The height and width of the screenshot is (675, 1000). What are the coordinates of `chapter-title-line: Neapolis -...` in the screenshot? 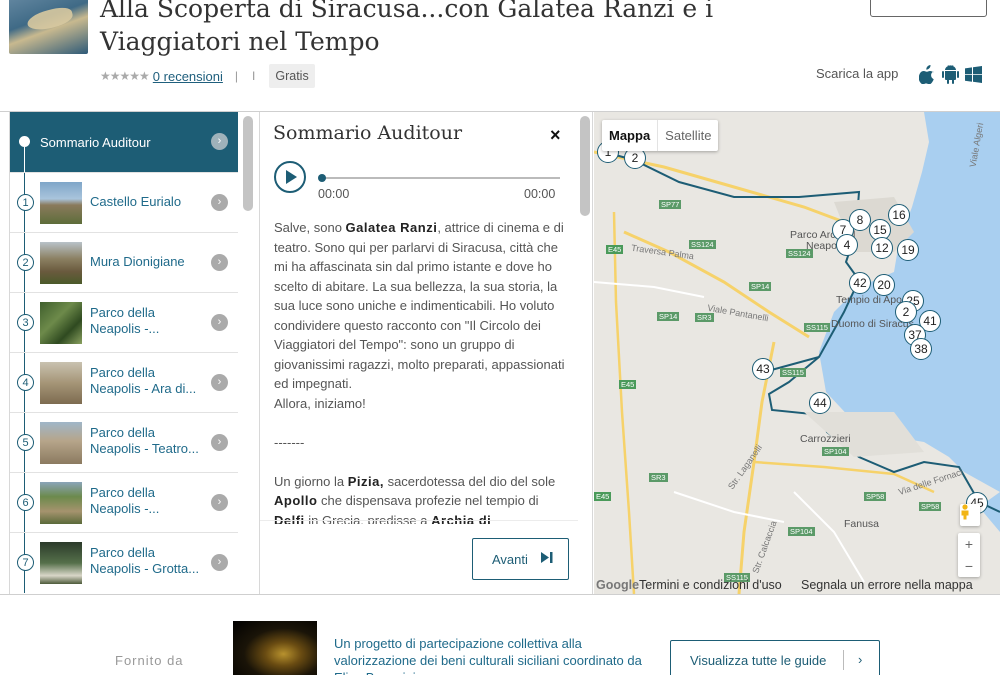 It's located at (125, 328).